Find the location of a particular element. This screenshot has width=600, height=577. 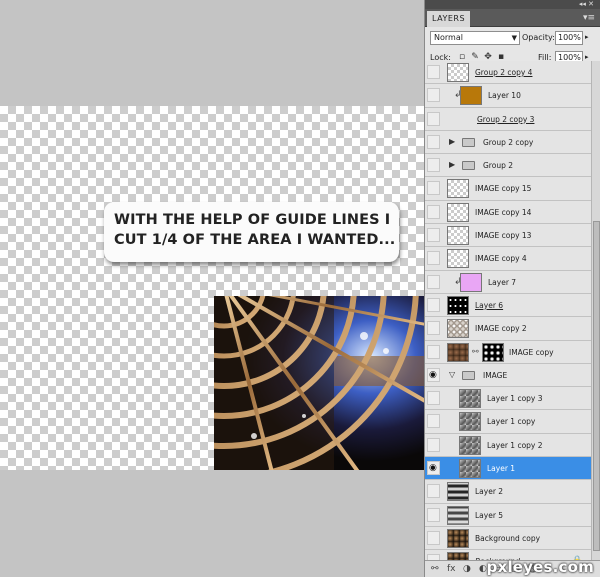

watermark-logo: pxleyes.com is located at coordinates (540, 567).